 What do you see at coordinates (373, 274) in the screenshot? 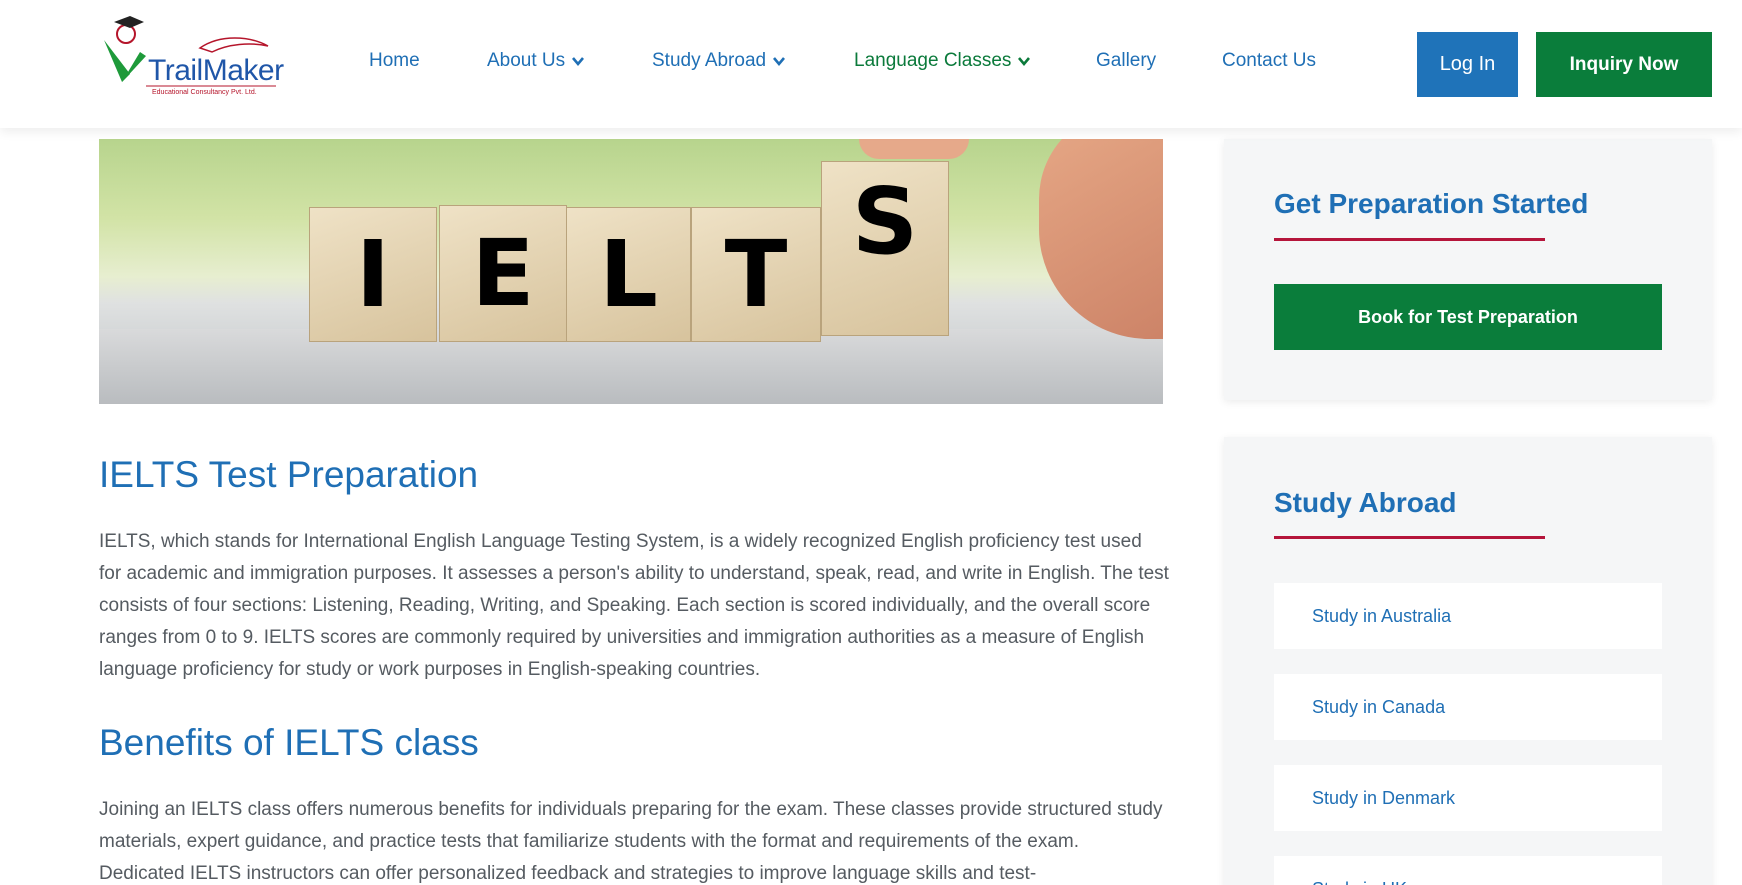
I see `hero-cube-i: I` at bounding box center [373, 274].